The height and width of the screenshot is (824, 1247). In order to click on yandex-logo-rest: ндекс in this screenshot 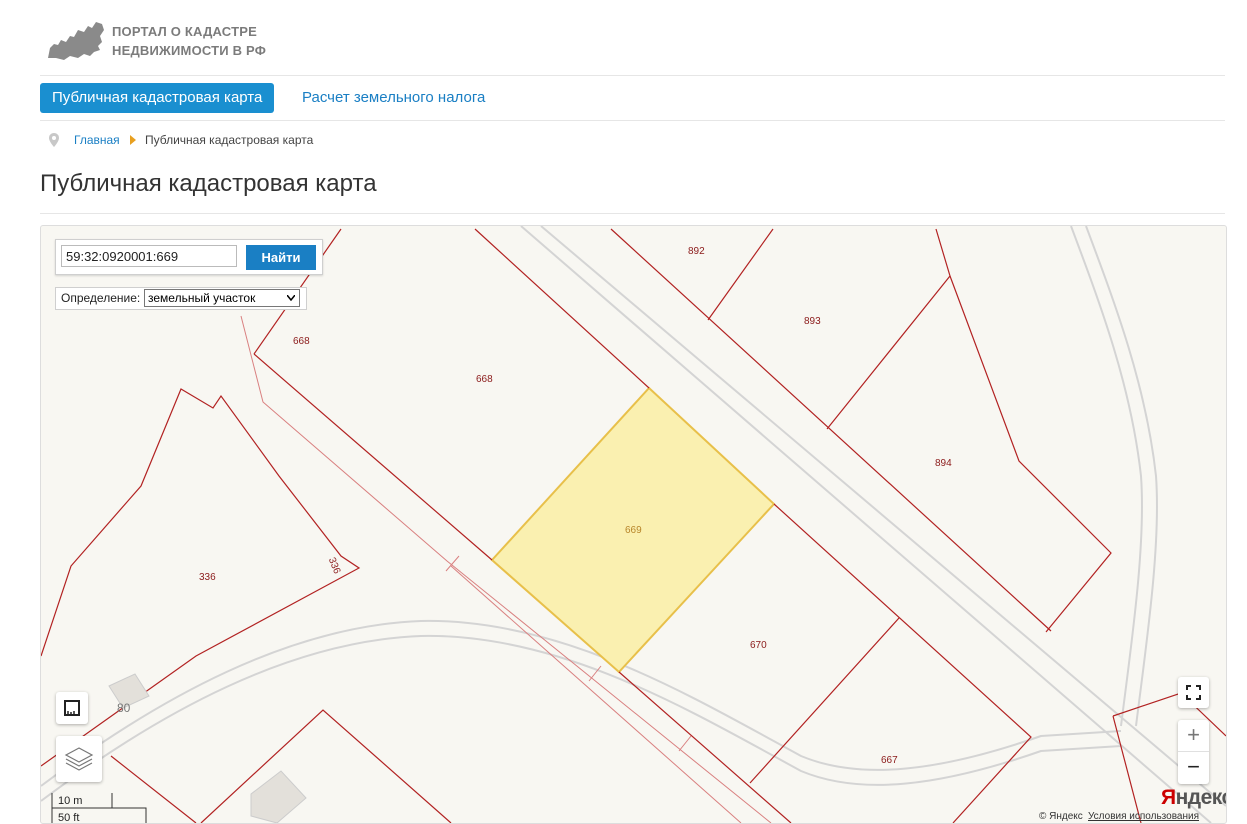, I will do `click(1201, 797)`.